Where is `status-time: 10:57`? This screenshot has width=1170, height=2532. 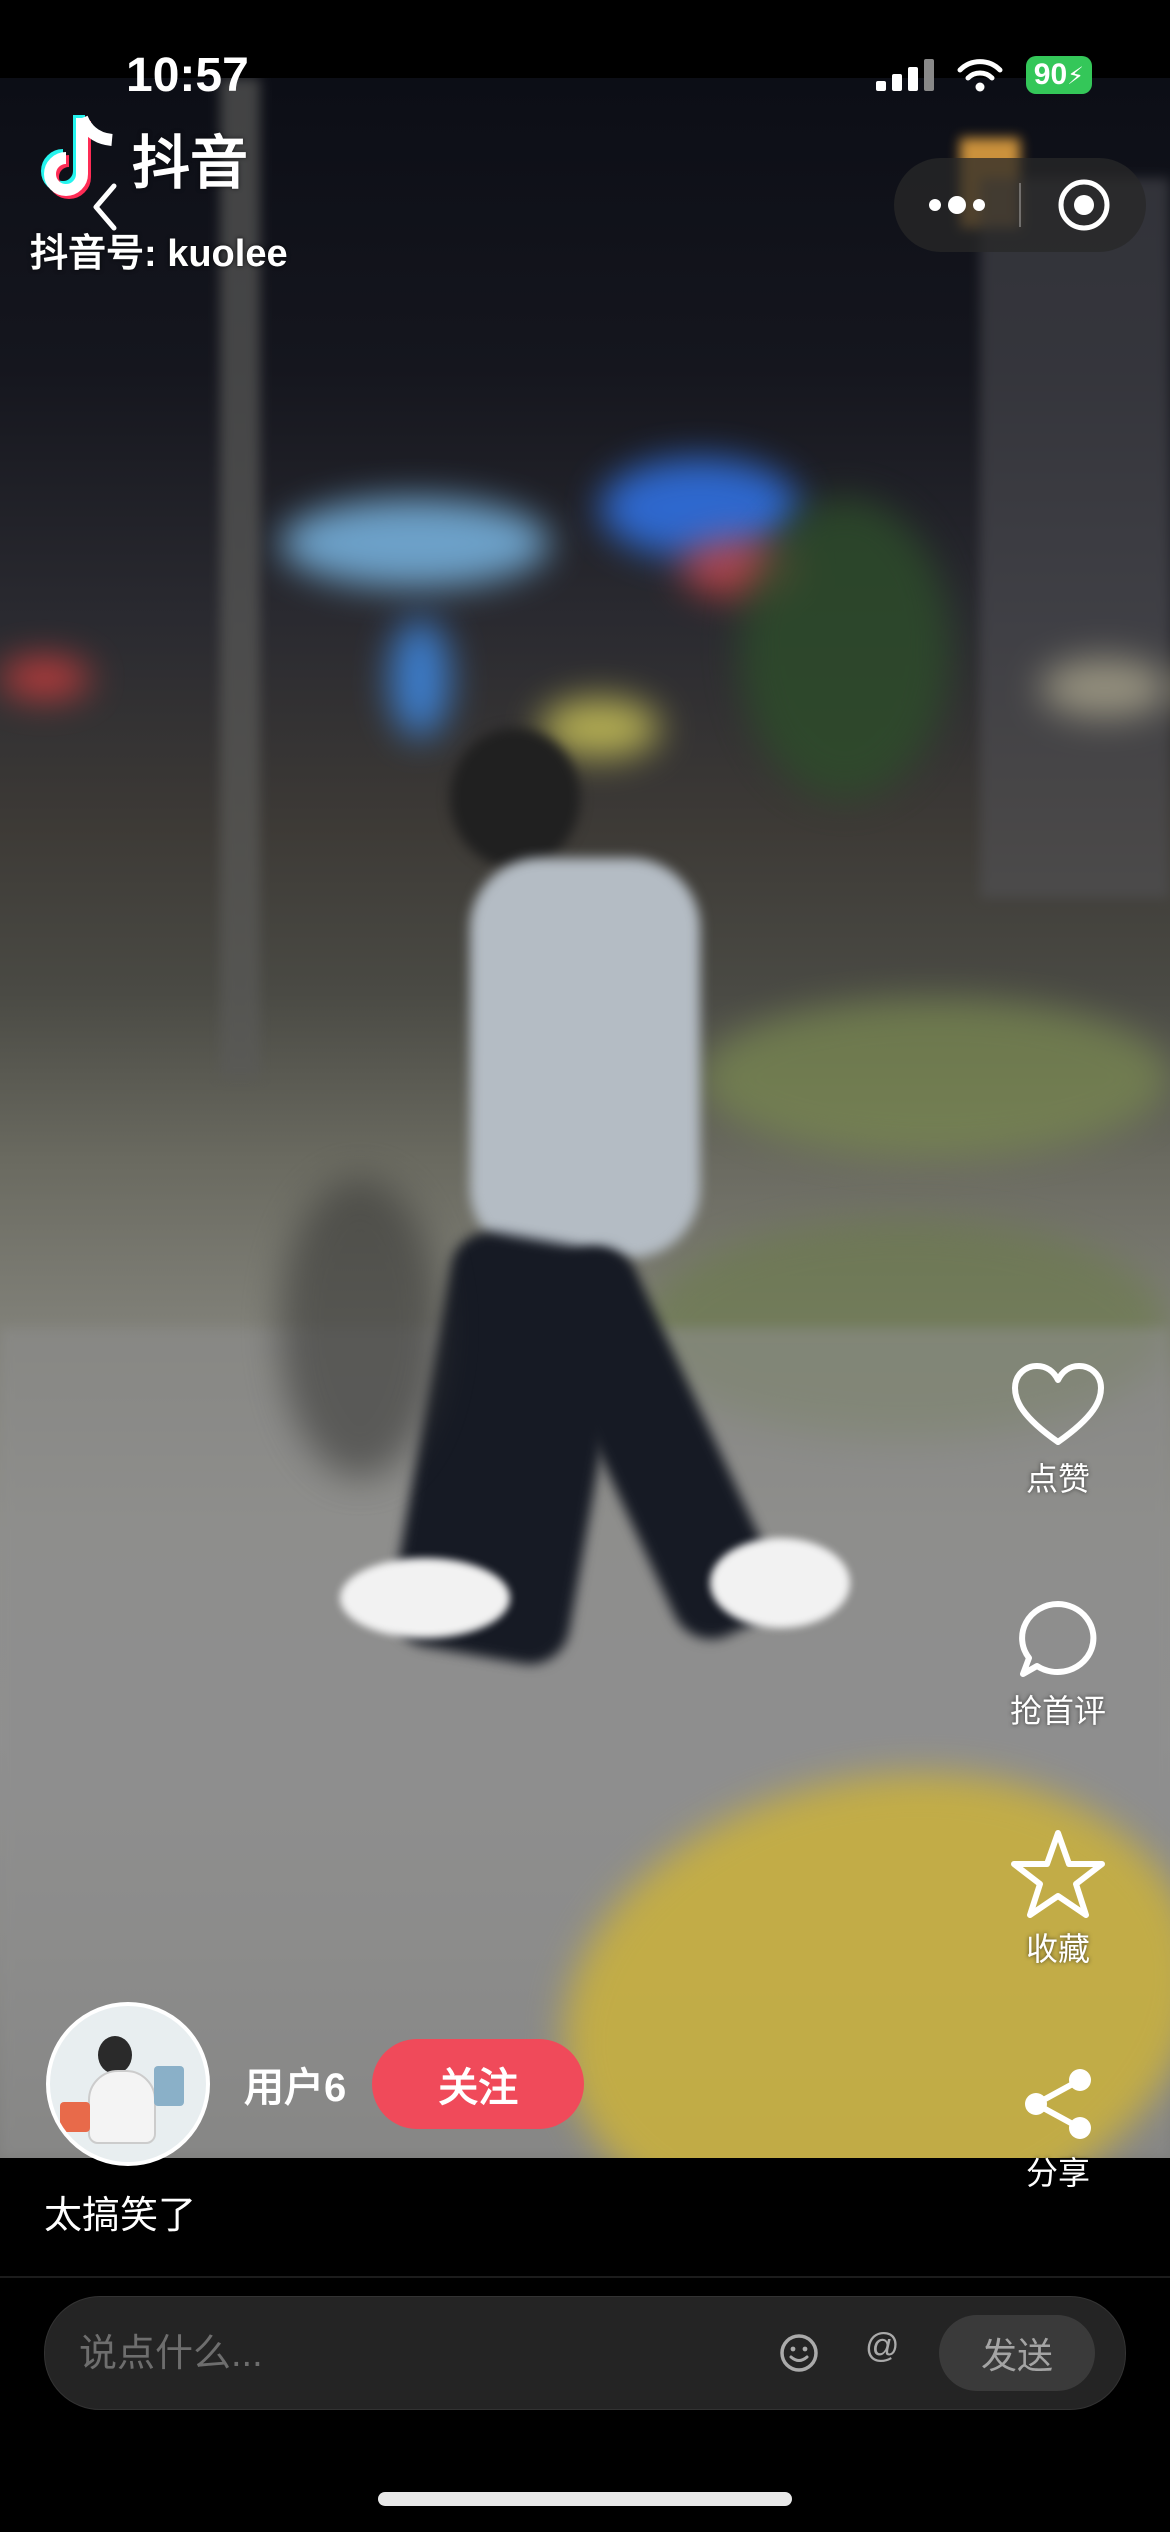
status-time: 10:57 is located at coordinates (187, 75).